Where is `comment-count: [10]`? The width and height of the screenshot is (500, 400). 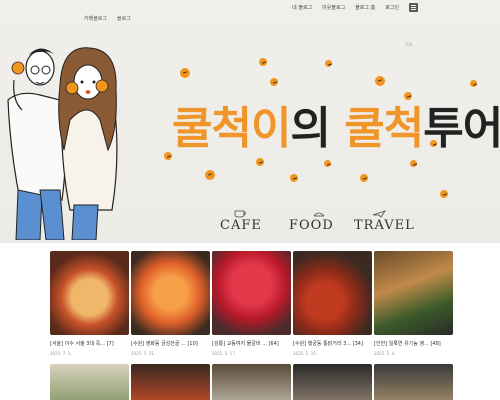 comment-count: [10] is located at coordinates (192, 344).